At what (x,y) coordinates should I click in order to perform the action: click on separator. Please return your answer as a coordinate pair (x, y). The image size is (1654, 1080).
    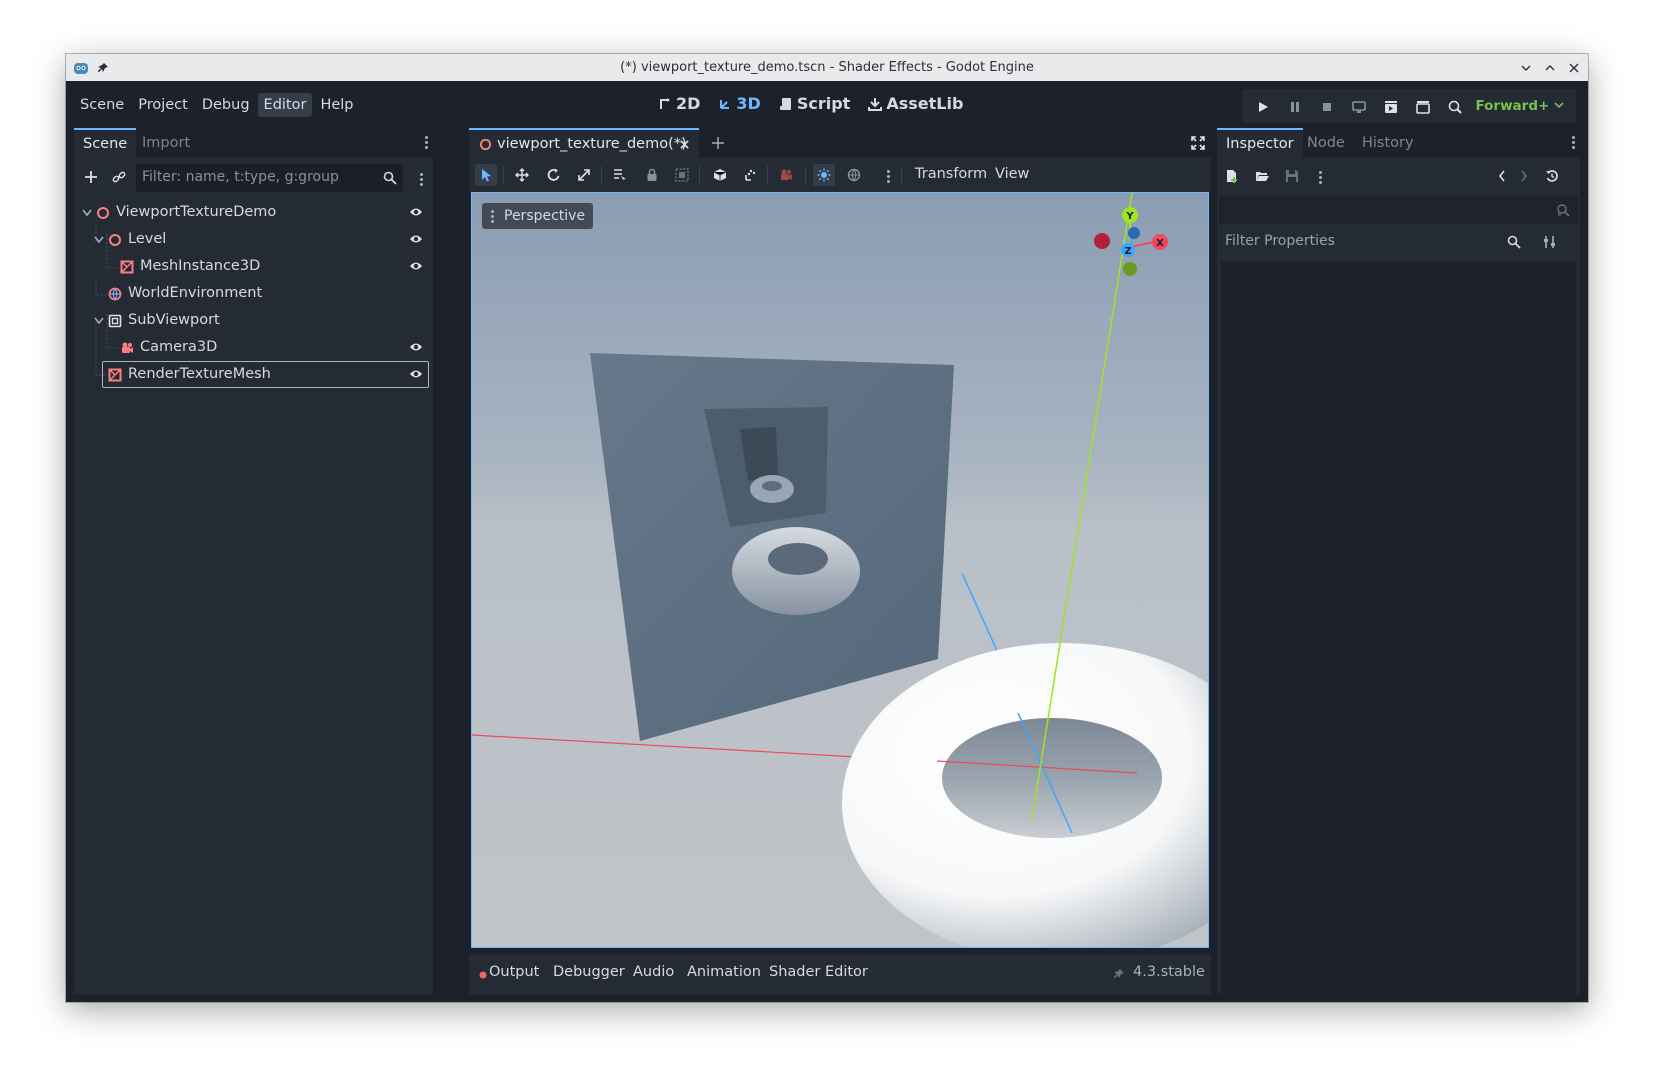
    Looking at the image, I should click on (805, 175).